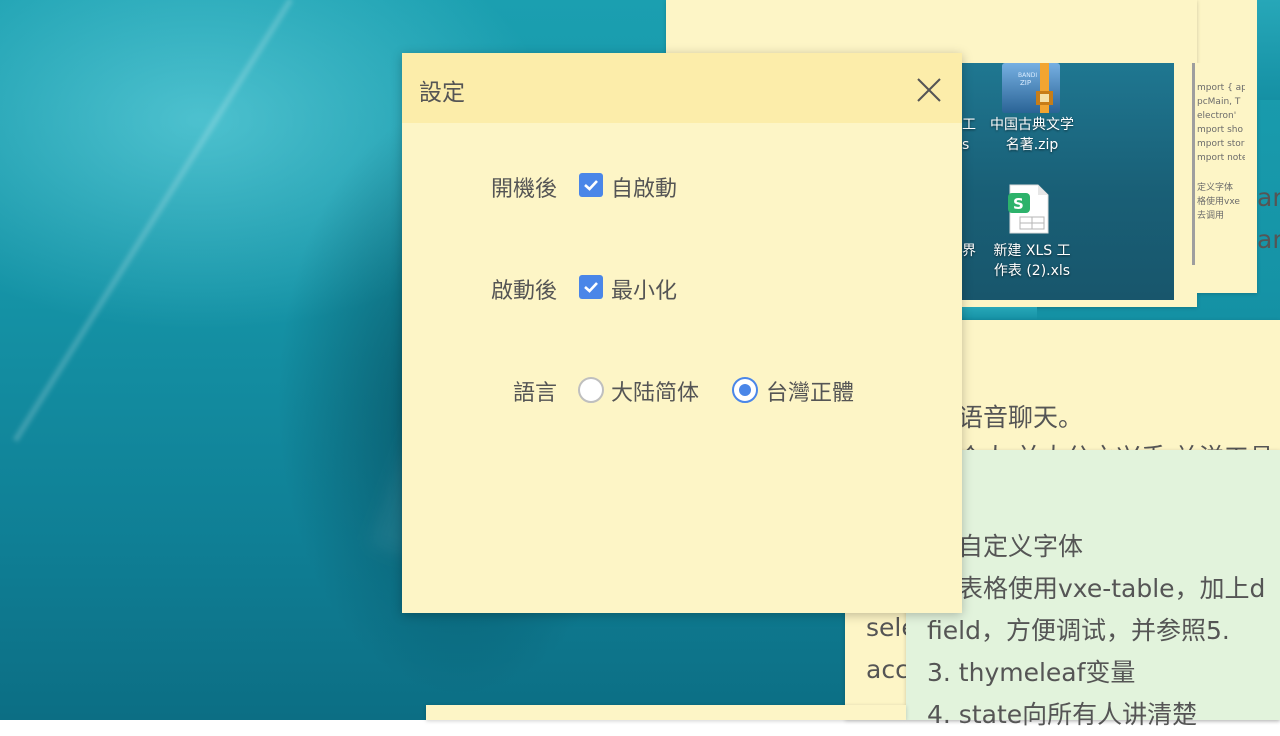 The width and height of the screenshot is (1280, 736). I want to click on language-label: 語言, so click(534, 393).